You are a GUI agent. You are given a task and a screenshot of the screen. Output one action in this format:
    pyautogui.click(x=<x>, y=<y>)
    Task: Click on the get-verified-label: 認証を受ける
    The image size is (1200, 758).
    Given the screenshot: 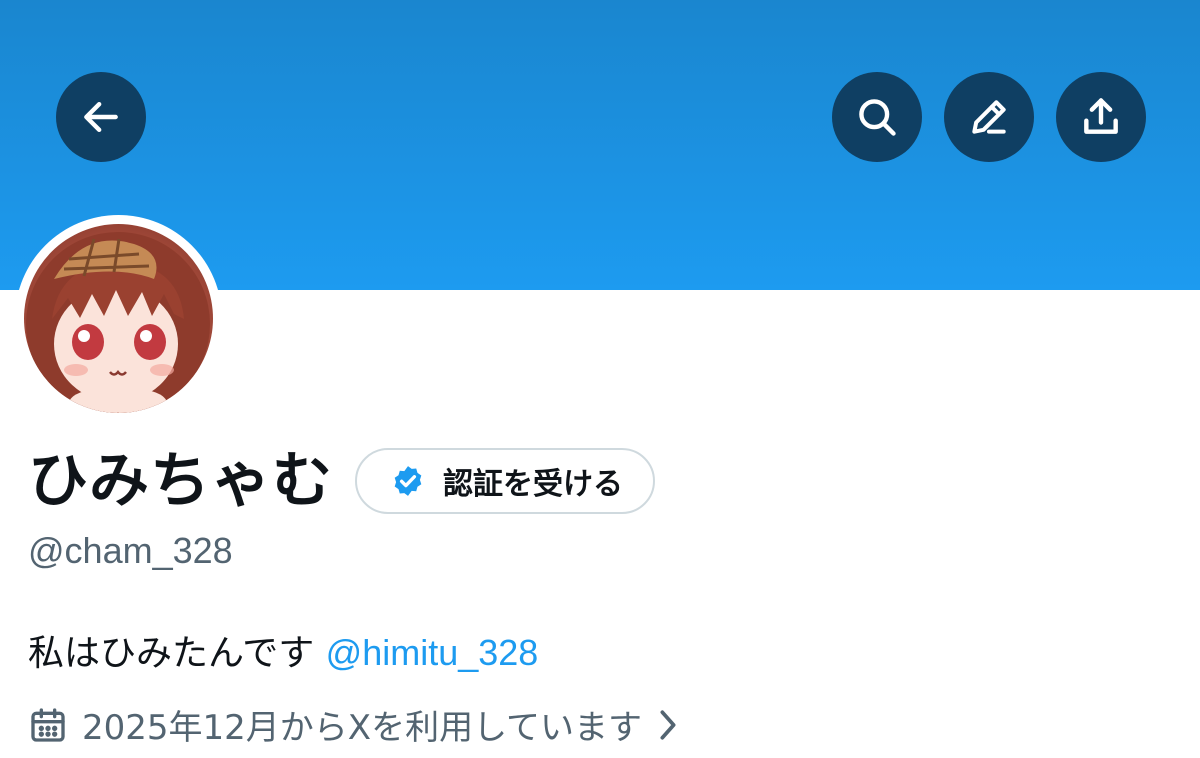 What is the action you would take?
    pyautogui.click(x=533, y=484)
    